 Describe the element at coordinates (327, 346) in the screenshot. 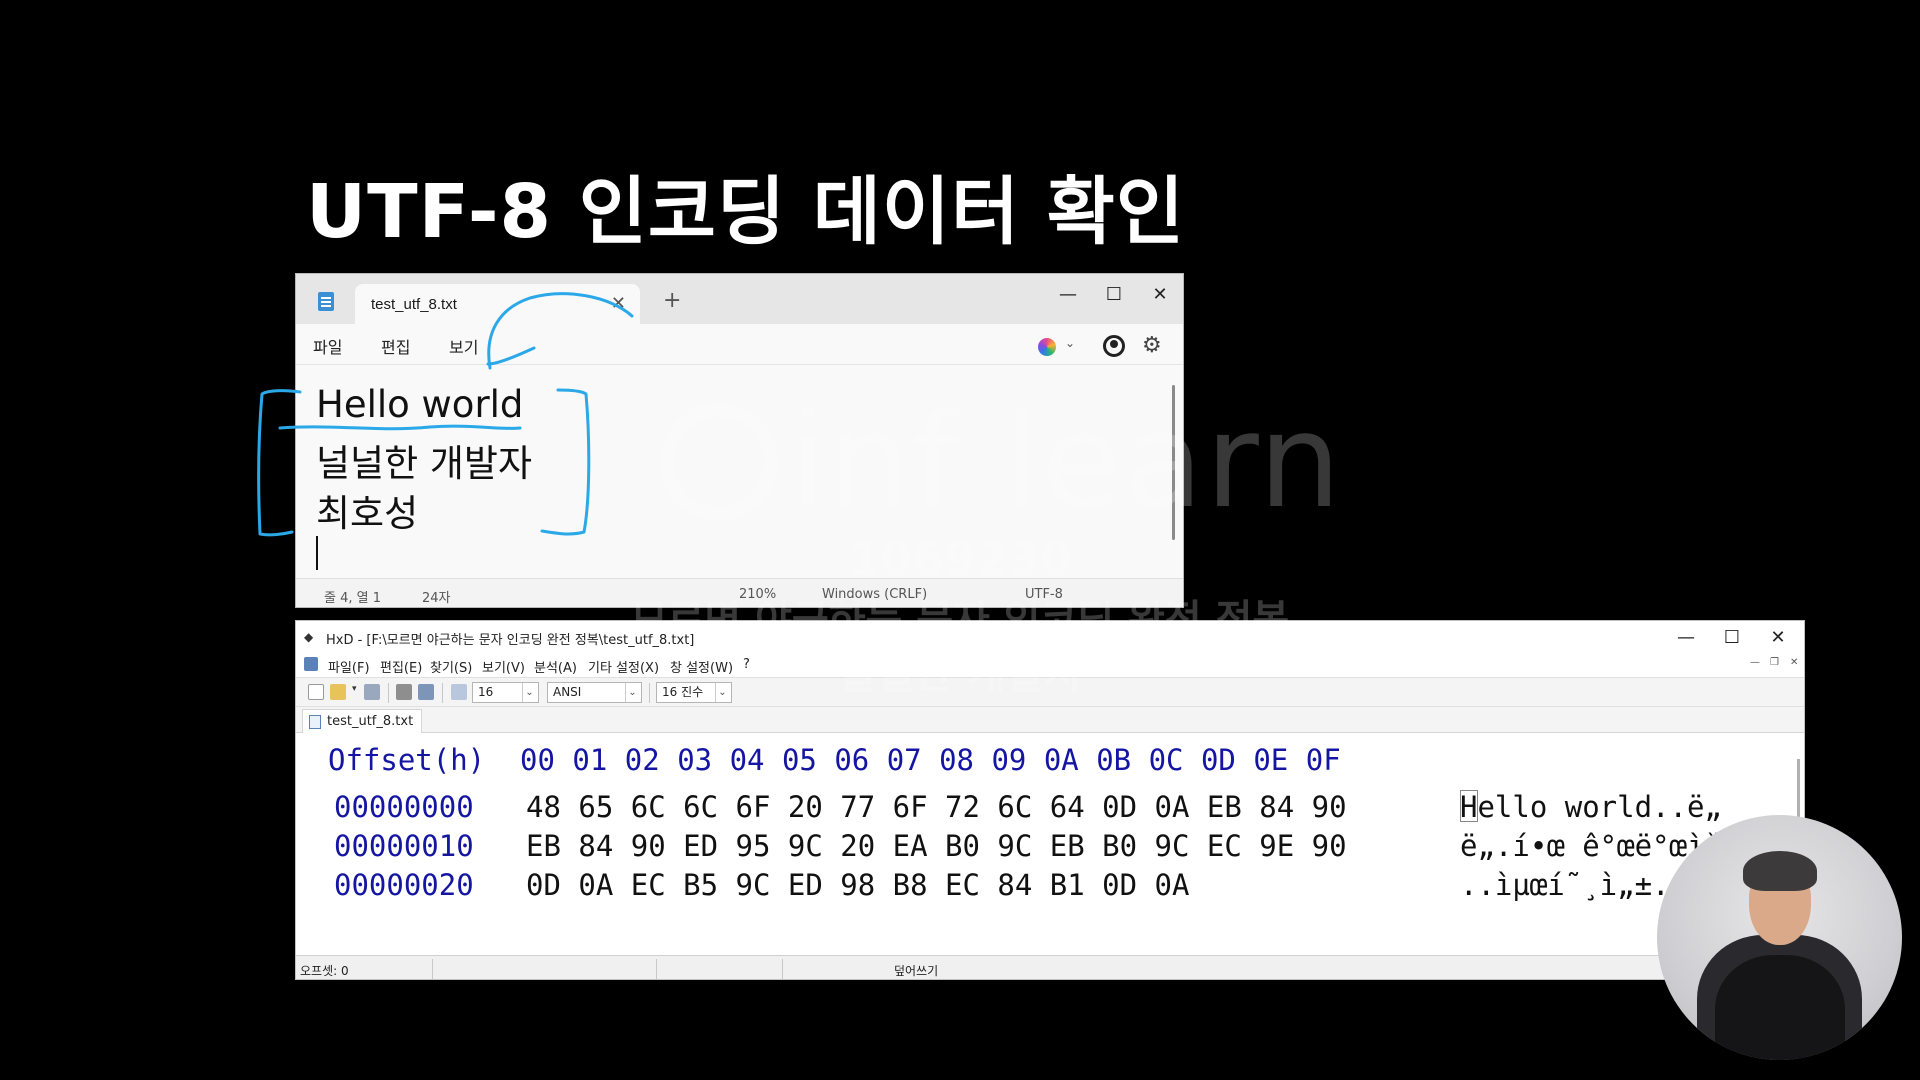

I see `menu-file: 파일` at that location.